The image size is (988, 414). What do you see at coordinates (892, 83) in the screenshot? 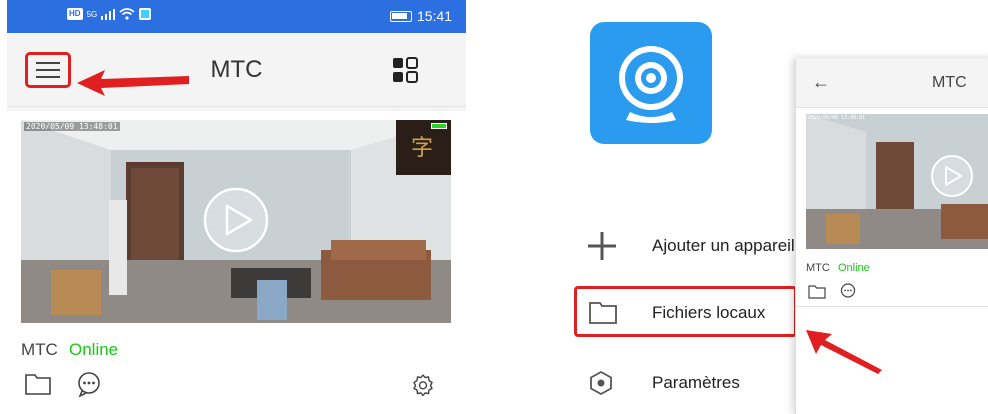
I see `panel-app-bar: ← MTC` at bounding box center [892, 83].